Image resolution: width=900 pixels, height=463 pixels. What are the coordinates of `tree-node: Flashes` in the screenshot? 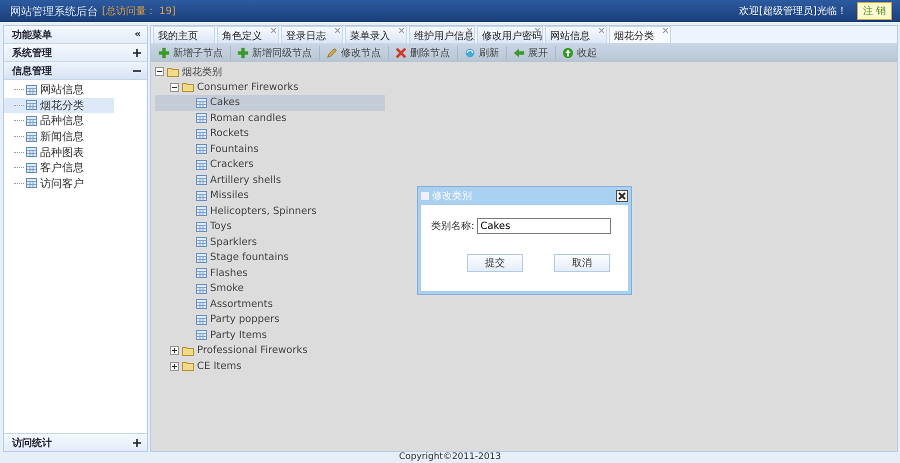 It's located at (201, 273).